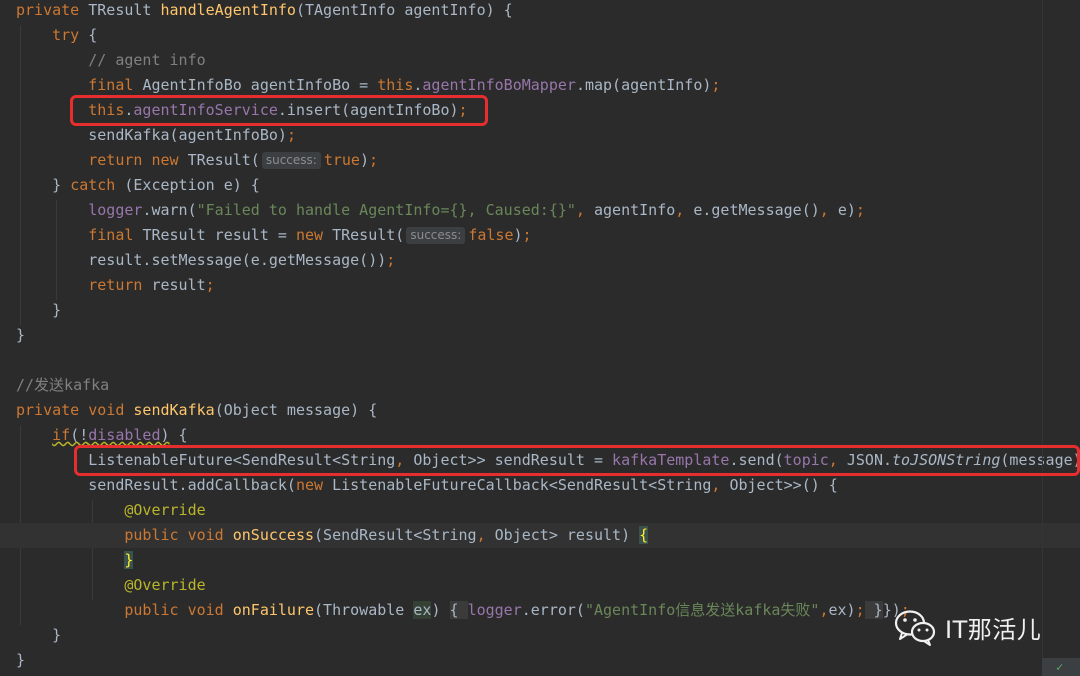 This screenshot has height=676, width=1080. I want to click on code-token: .map(agentInfo), so click(643, 85).